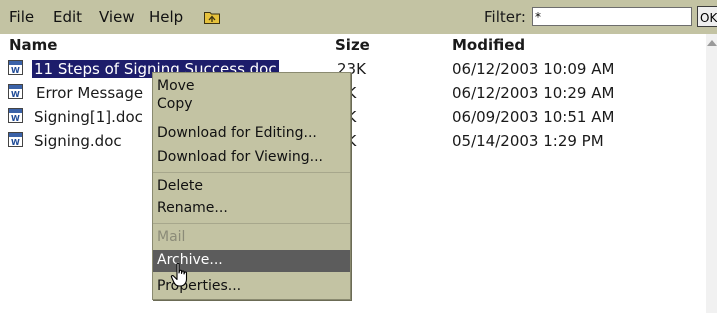  I want to click on menu-edit: Edit, so click(67, 17).